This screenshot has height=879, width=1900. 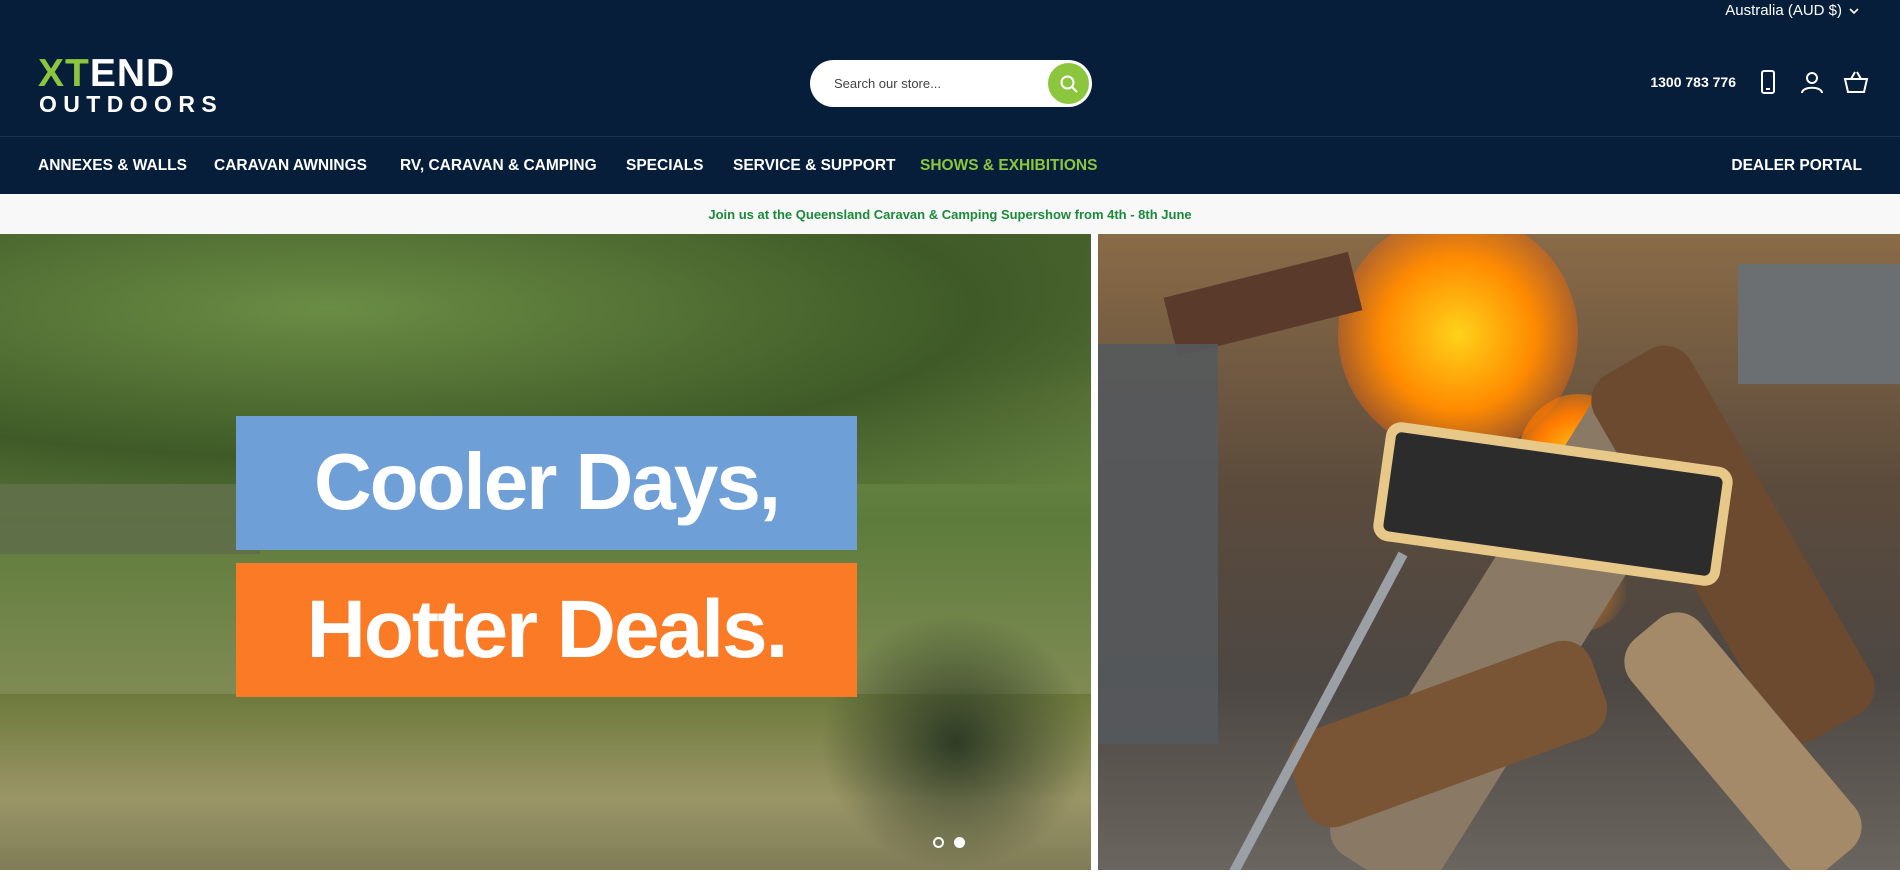 I want to click on hero-headline-line2-box: Hotter Deals., so click(x=546, y=630).